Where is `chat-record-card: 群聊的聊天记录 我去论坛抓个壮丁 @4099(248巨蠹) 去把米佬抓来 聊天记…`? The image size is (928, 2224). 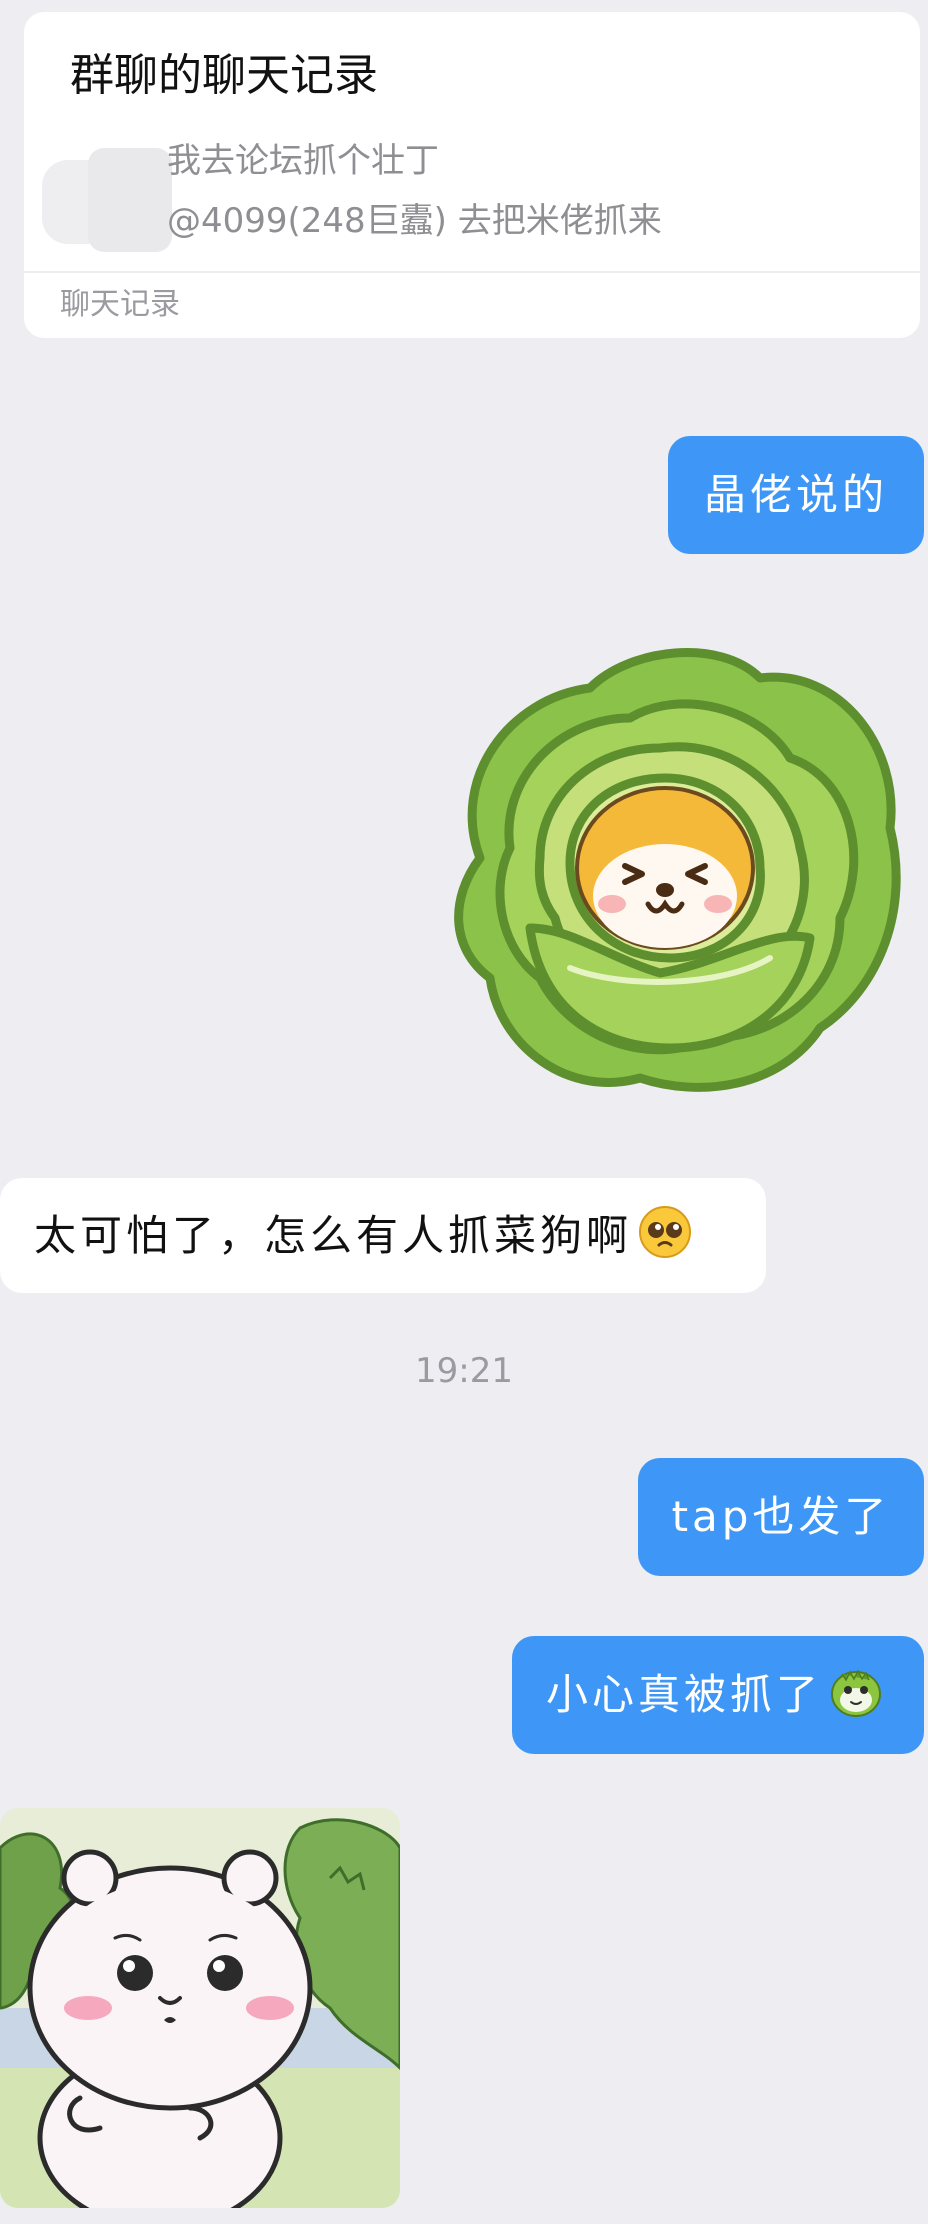
chat-record-card: 群聊的聊天记录 我去论坛抓个壮丁 @4099(248巨蠹) 去把米佬抓来 聊天记… is located at coordinates (472, 175).